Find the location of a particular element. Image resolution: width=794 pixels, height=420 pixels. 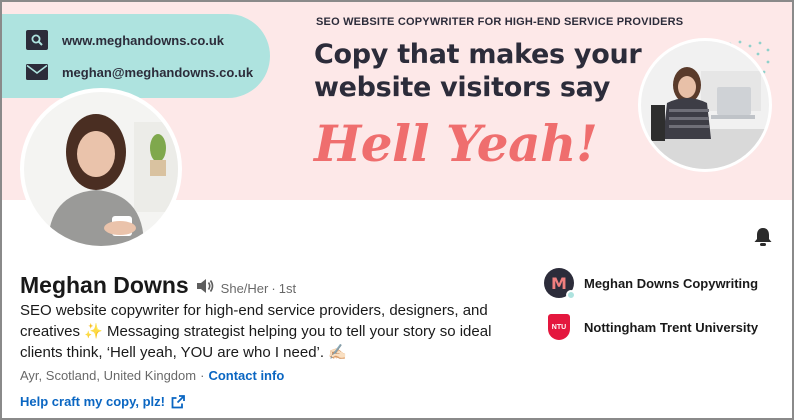

university-name: Nottingham Trent University is located at coordinates (671, 327).